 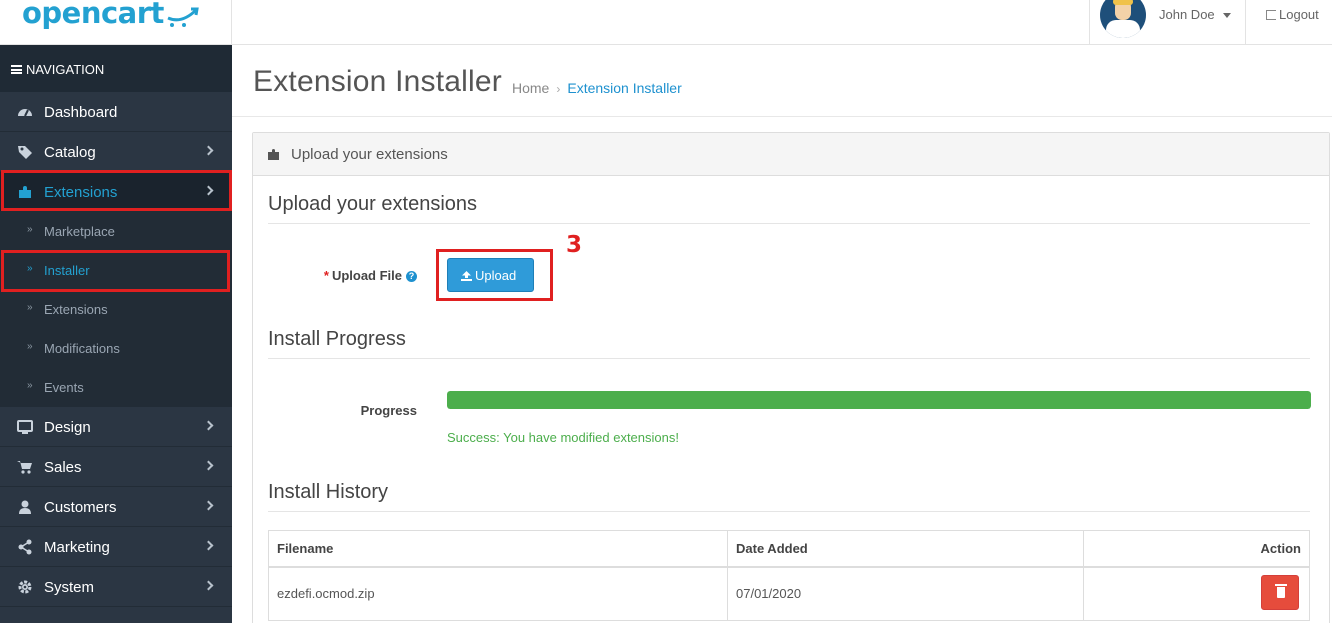 I want to click on question-circle-icon: ?, so click(x=411, y=276).